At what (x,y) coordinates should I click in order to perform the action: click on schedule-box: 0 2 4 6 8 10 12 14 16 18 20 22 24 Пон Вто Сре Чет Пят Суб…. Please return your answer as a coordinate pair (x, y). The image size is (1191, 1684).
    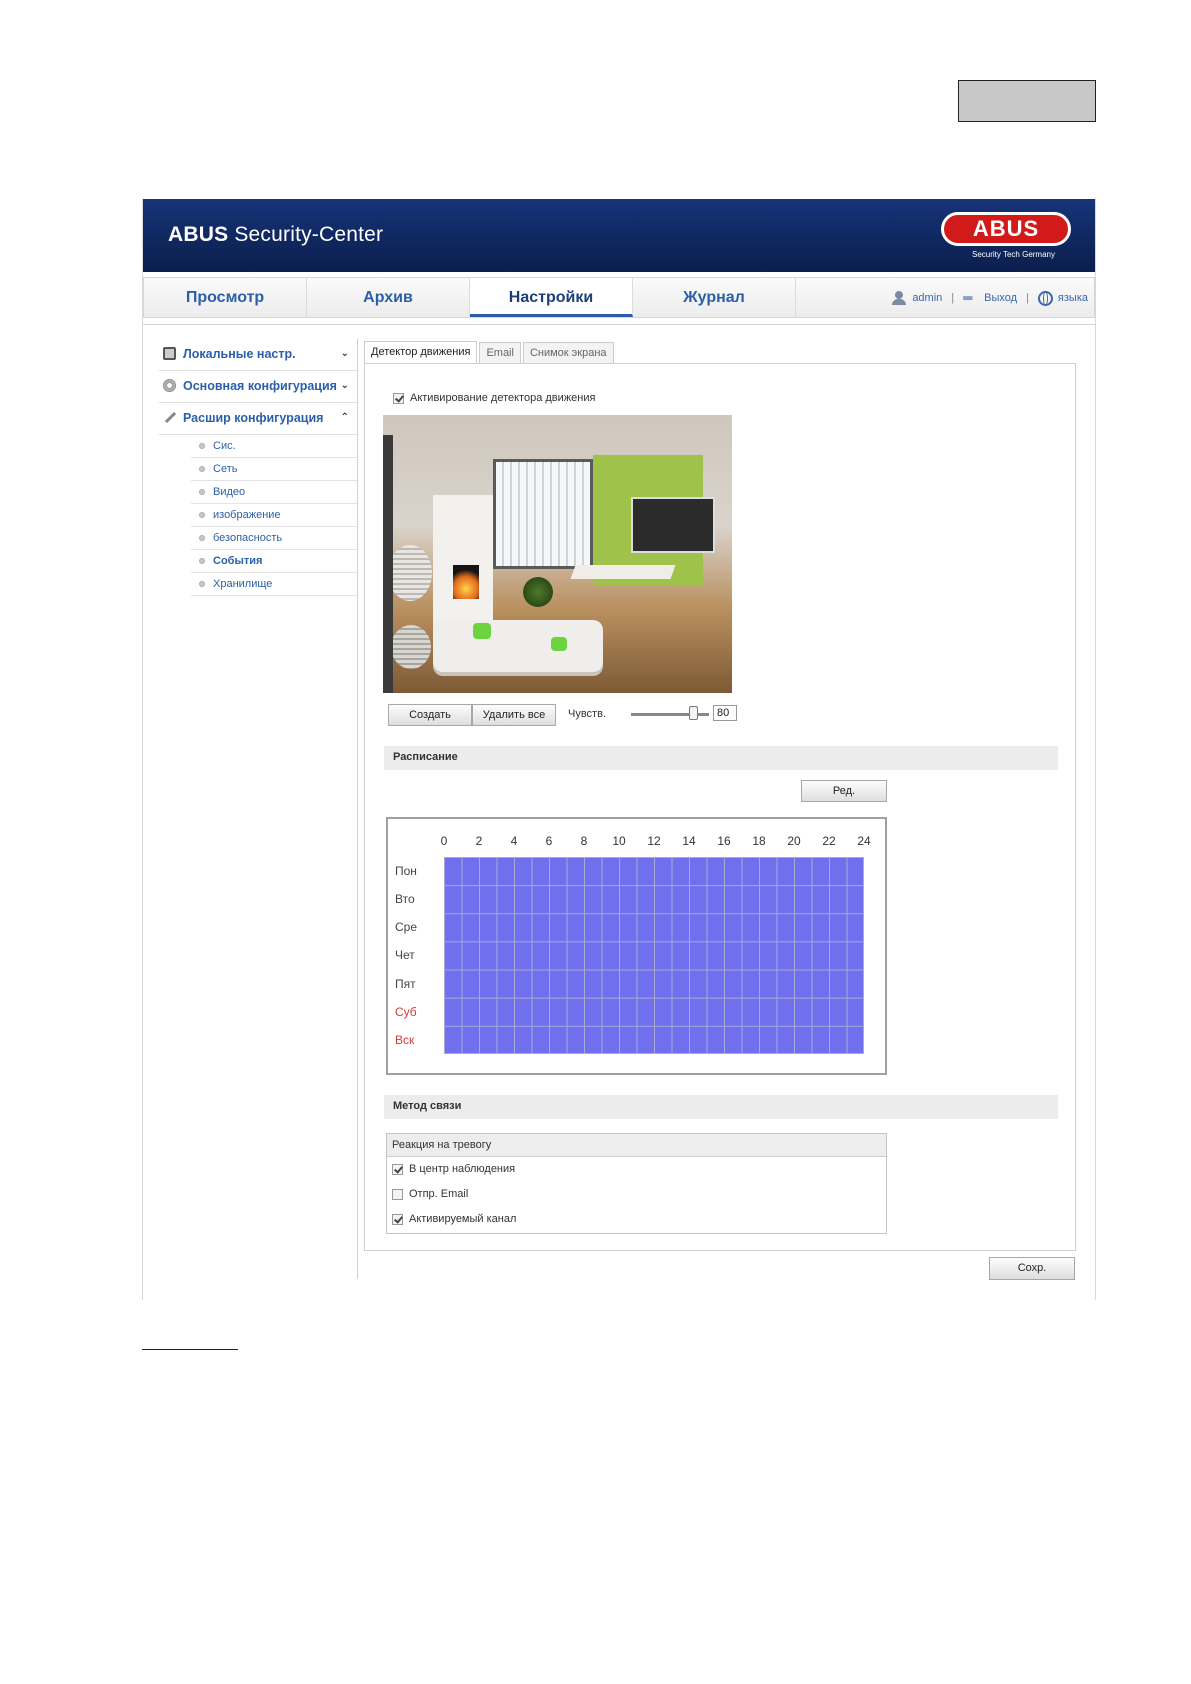
    Looking at the image, I should click on (636, 946).